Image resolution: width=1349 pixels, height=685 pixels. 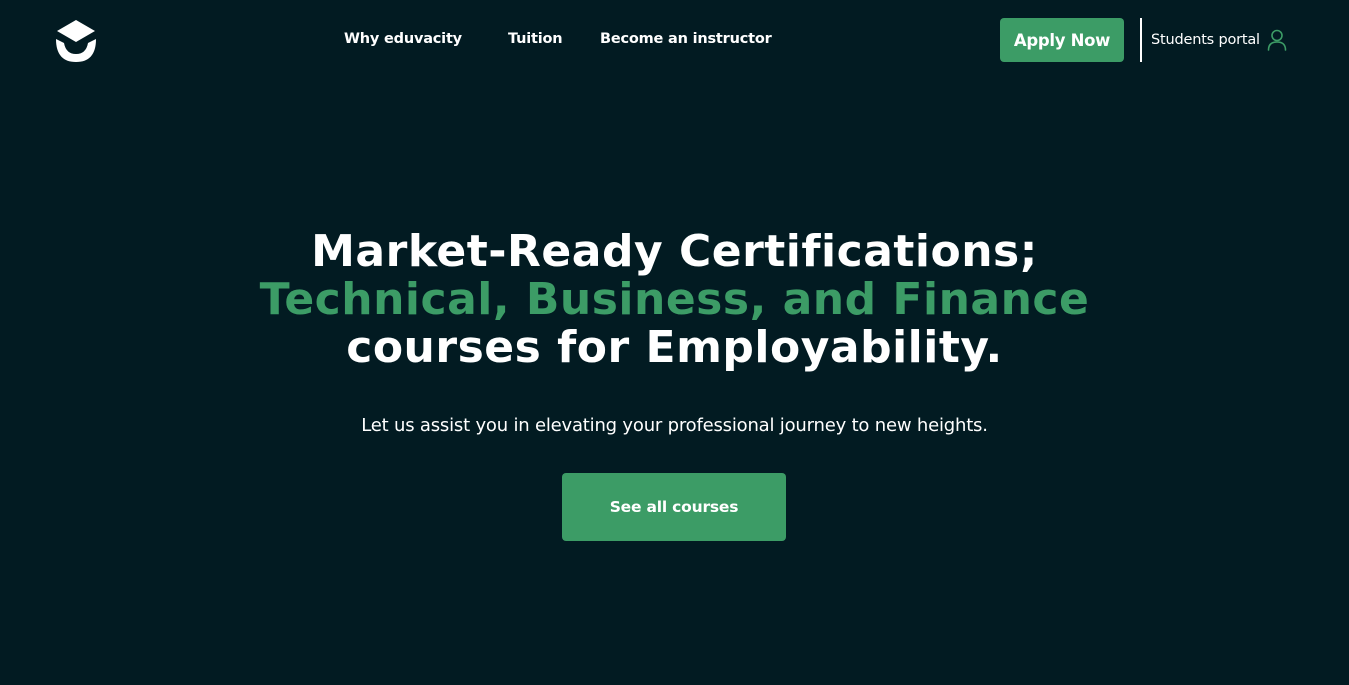 What do you see at coordinates (535, 39) in the screenshot?
I see `nav-link-tuition: Tuition` at bounding box center [535, 39].